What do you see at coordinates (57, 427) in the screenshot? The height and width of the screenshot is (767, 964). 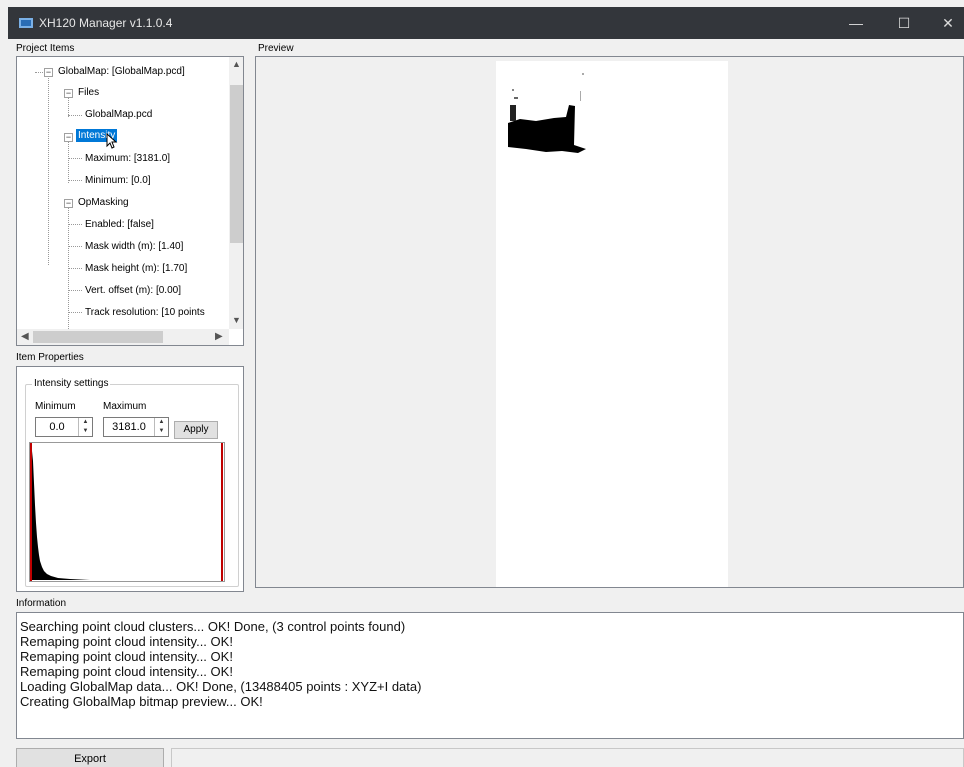 I see `minimum-value: 0.0` at bounding box center [57, 427].